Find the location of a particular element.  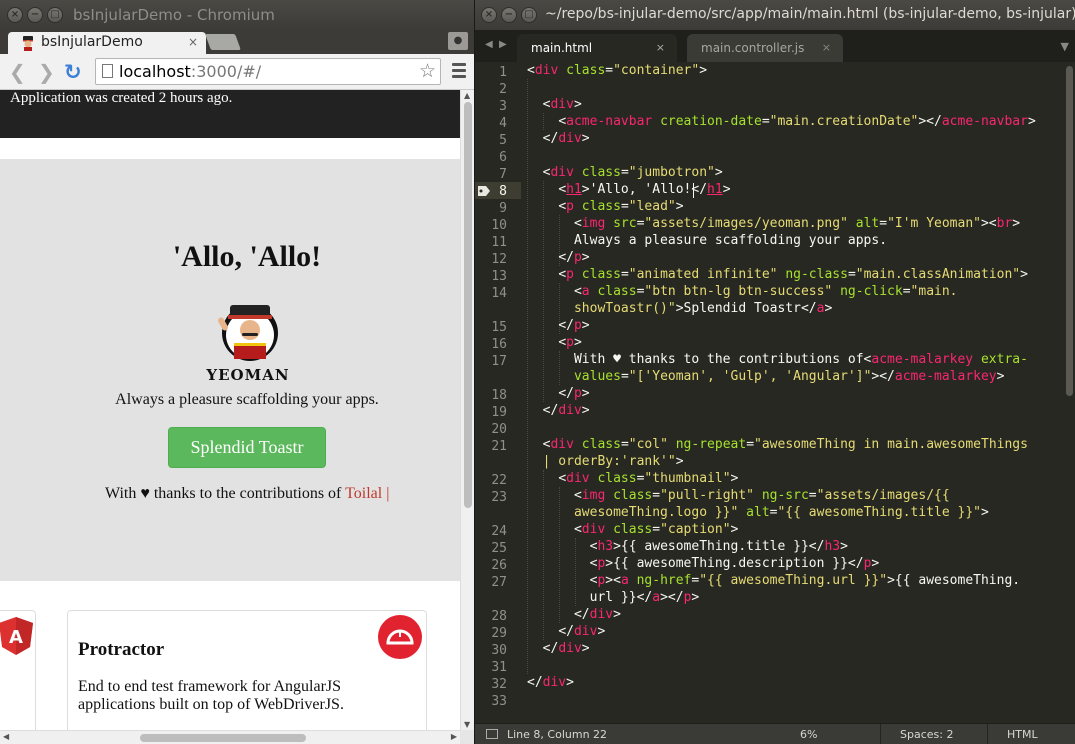

forward-icon: ❯ is located at coordinates (46, 72).